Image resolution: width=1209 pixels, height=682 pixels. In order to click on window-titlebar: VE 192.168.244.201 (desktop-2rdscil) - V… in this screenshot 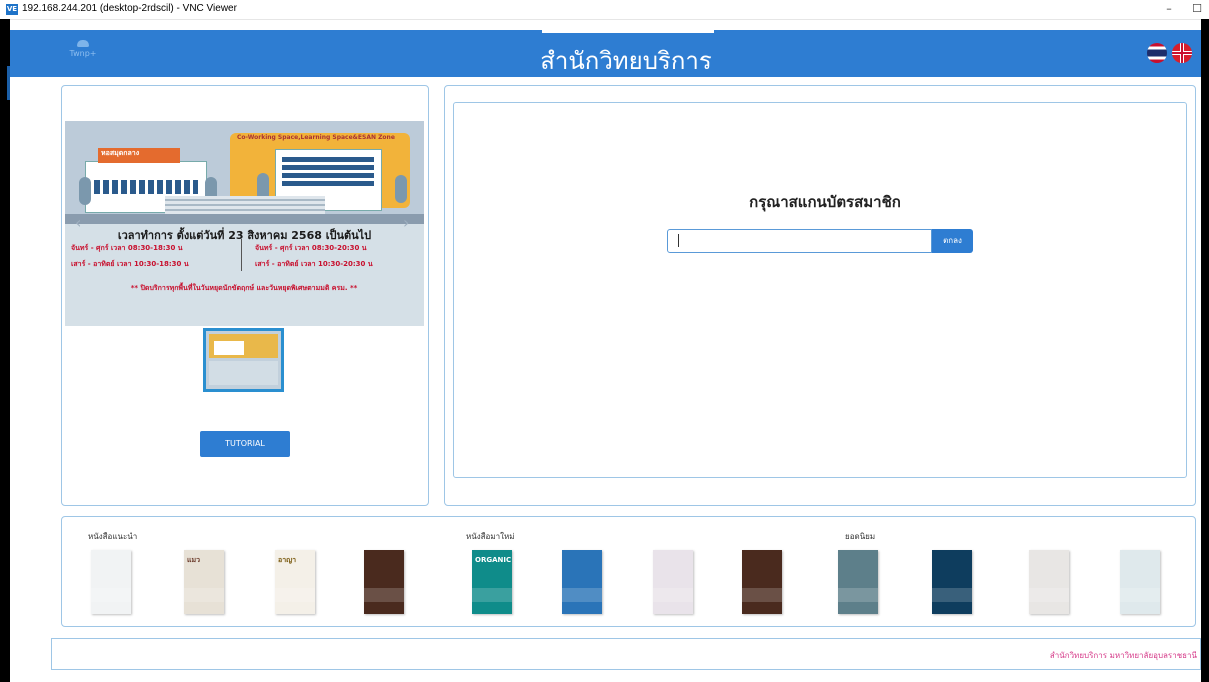, I will do `click(604, 10)`.